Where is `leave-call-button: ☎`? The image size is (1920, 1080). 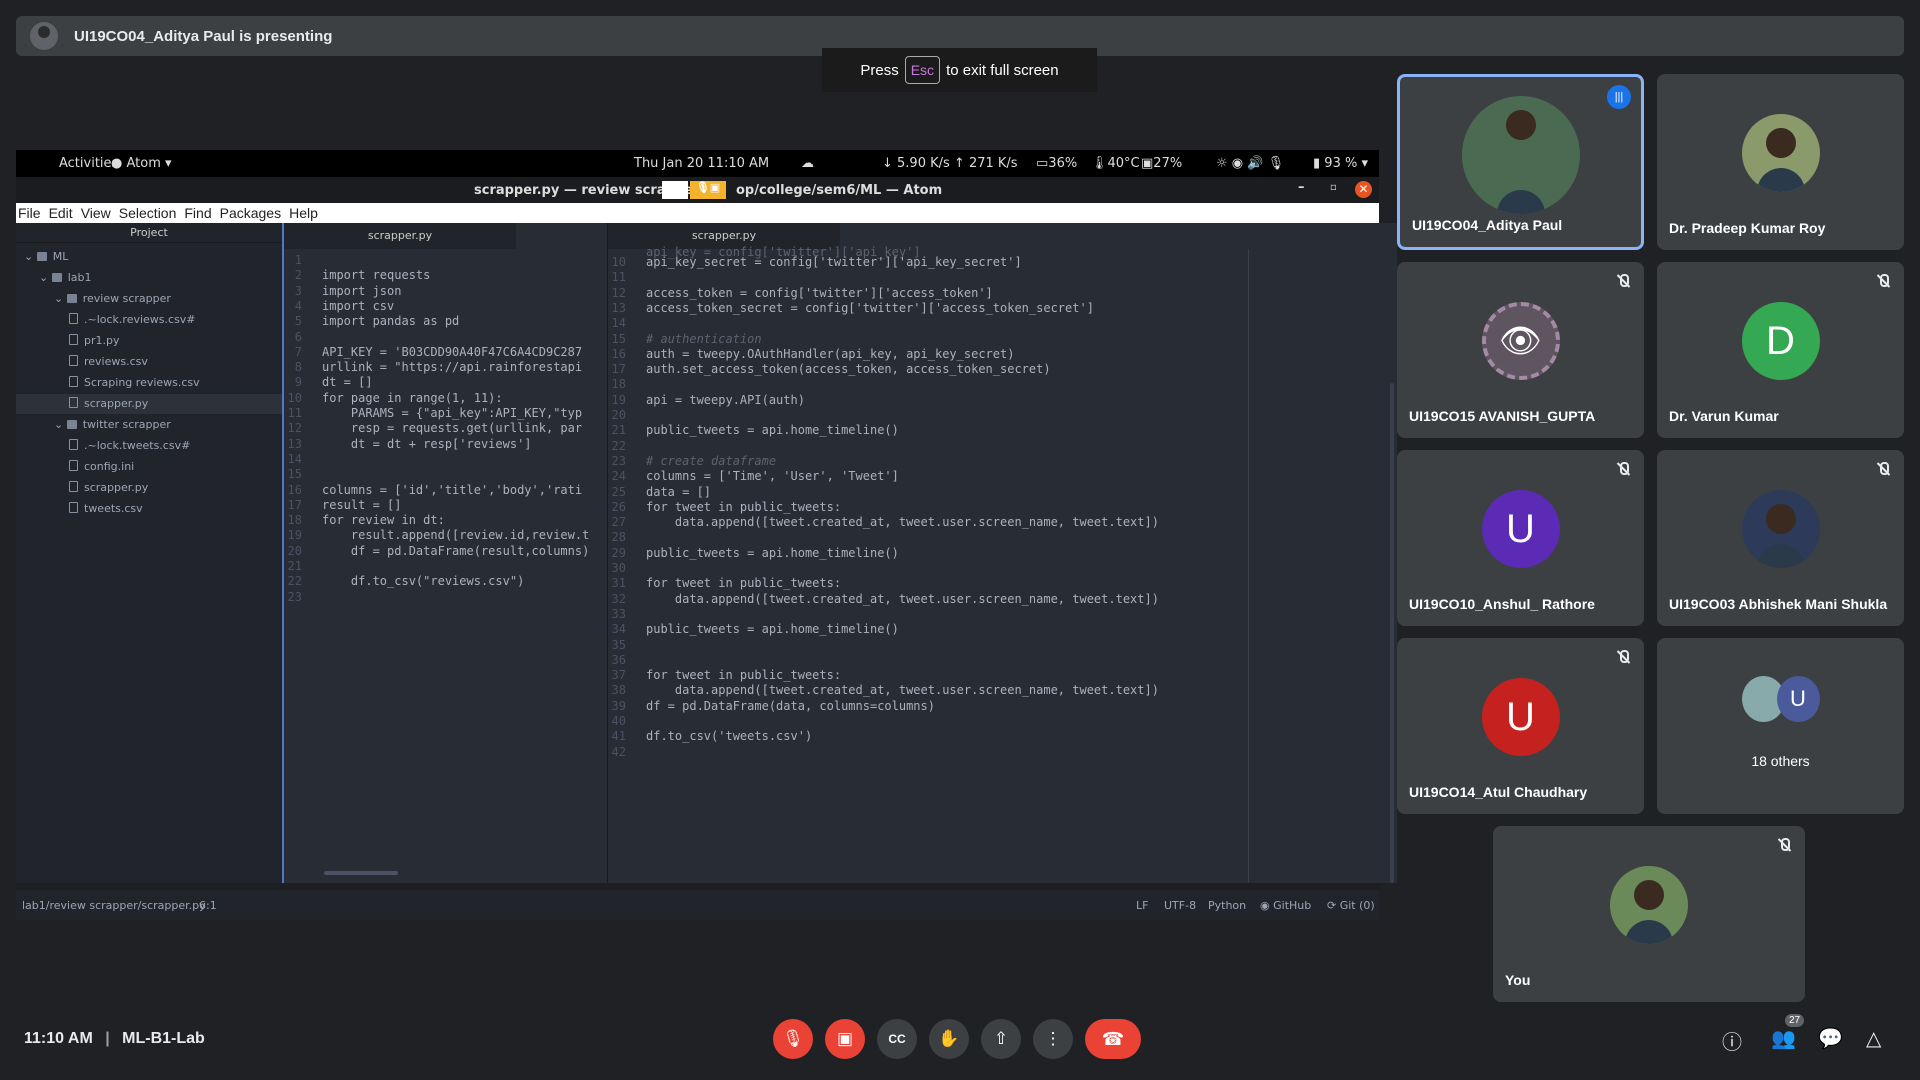
leave-call-button: ☎ is located at coordinates (1113, 1039).